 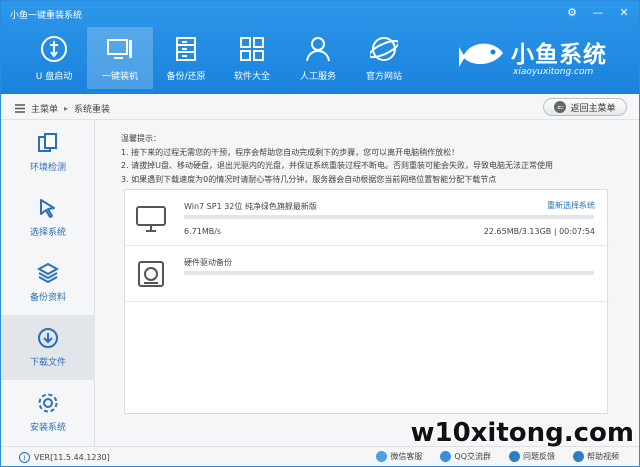 What do you see at coordinates (320, 456) in the screenshot?
I see `footer: i VER[11.5.44.1230] 微信客服 QQ交流群 问题反馈 帮助视频` at bounding box center [320, 456].